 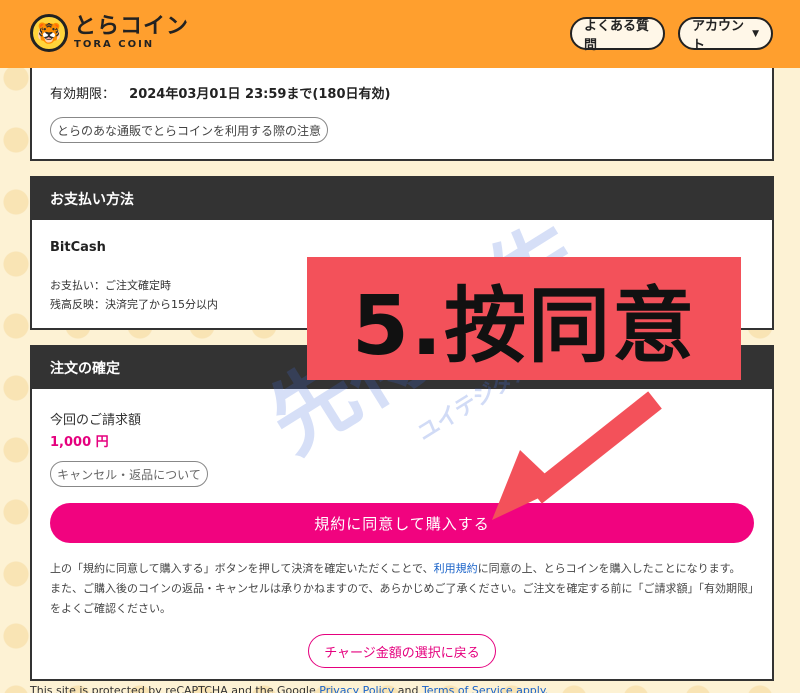 I want to click on account-menu-button: アカウント ▼, so click(x=725, y=35).